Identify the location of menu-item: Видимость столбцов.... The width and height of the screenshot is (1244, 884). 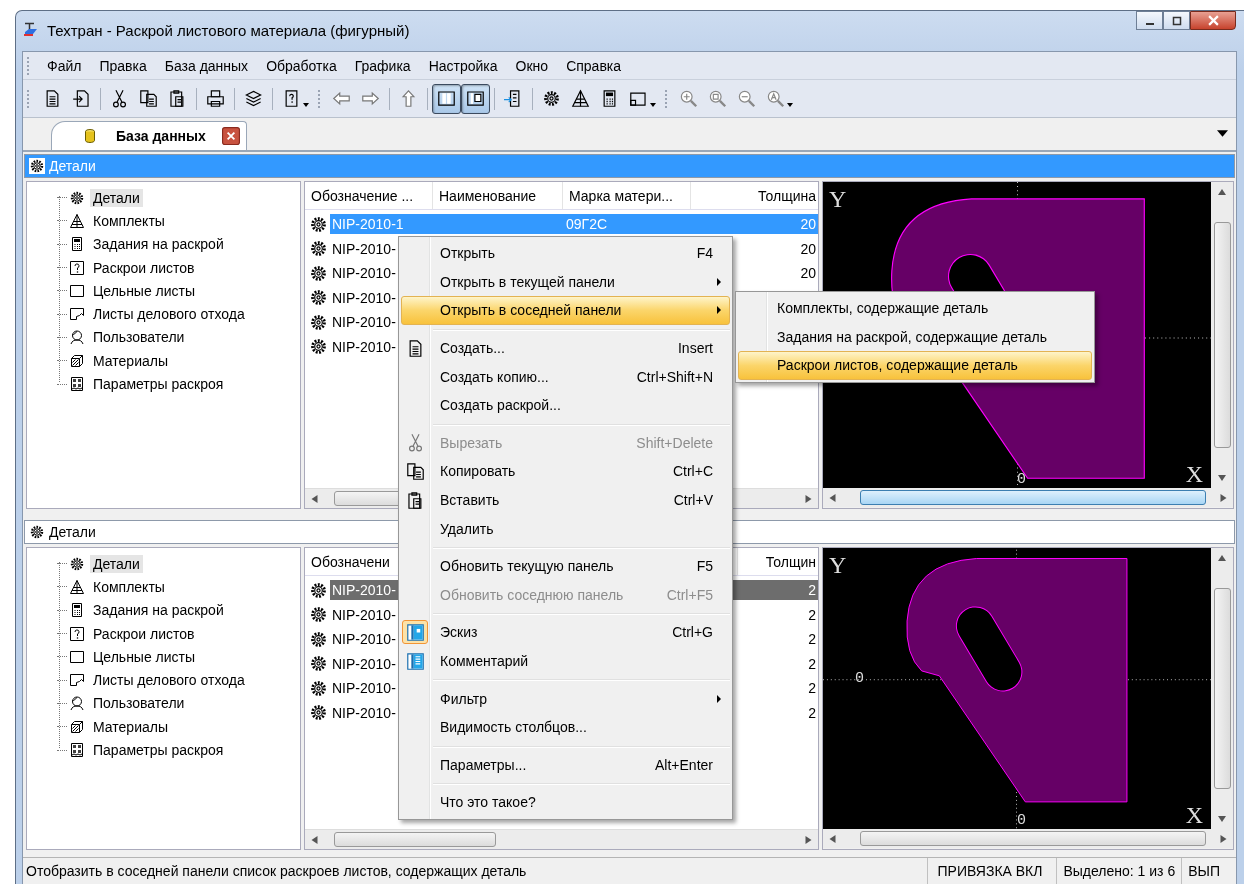
(565, 727).